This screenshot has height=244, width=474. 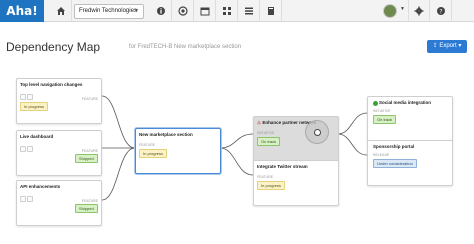 I want to click on card-title: Sponsorship portal, so click(x=394, y=146).